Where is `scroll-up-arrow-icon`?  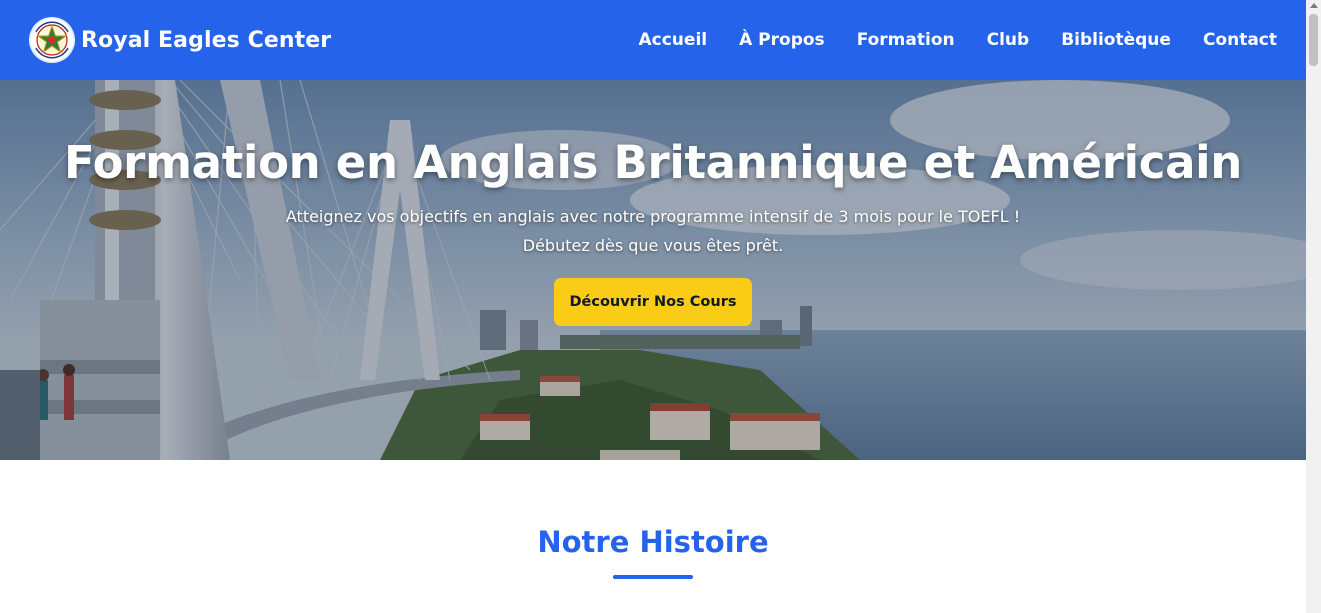 scroll-up-arrow-icon is located at coordinates (1314, 5).